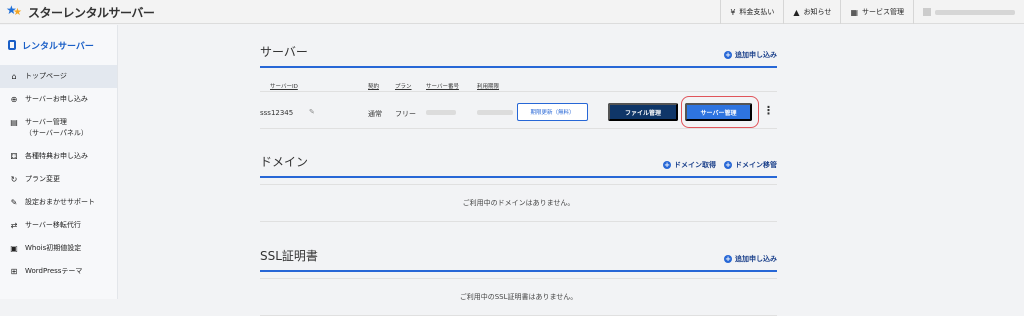 The height and width of the screenshot is (316, 1024). Describe the element at coordinates (756, 55) in the screenshot. I see `server-add-label: 追加申し込み` at that location.